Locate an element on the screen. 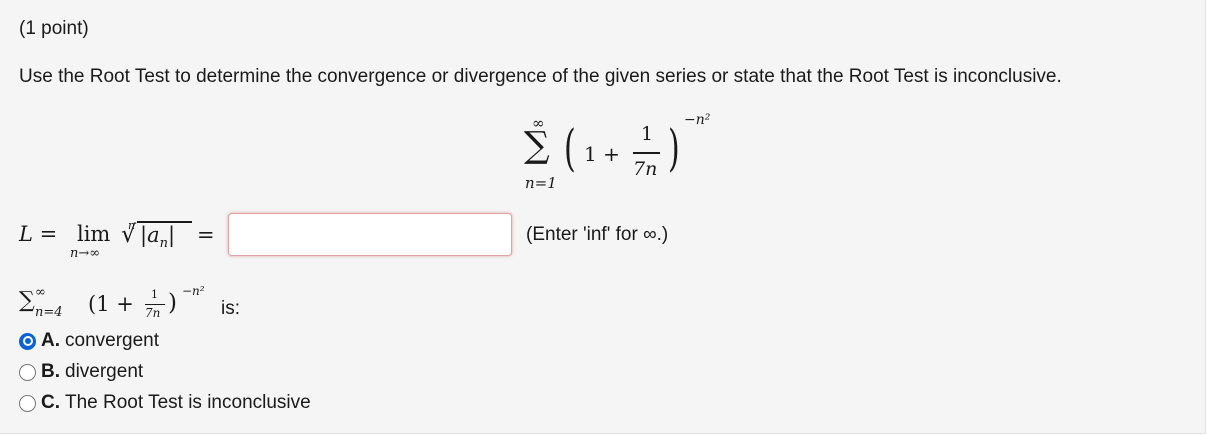  inline-fraction-denominator: 7n is located at coordinates (153, 313).